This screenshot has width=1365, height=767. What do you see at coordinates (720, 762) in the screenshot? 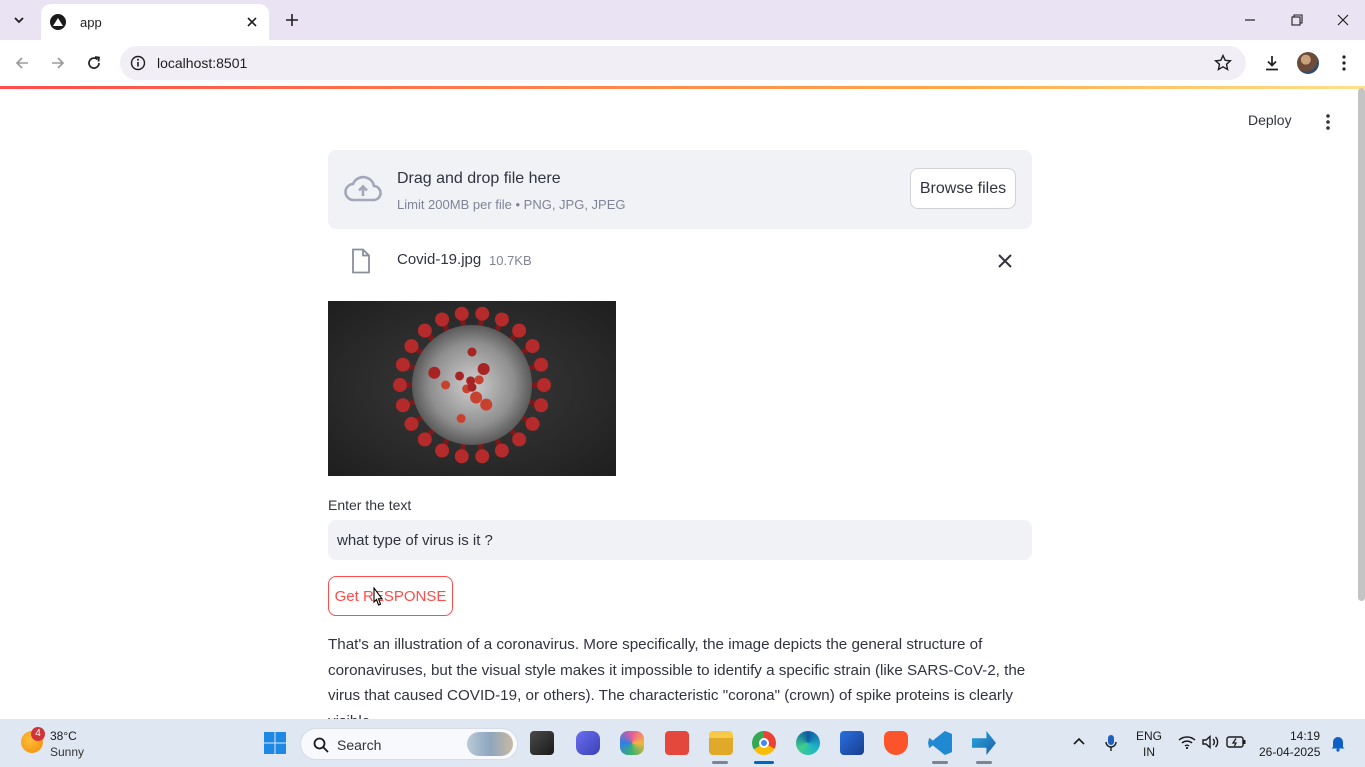
I see `explorer-running-indicator` at bounding box center [720, 762].